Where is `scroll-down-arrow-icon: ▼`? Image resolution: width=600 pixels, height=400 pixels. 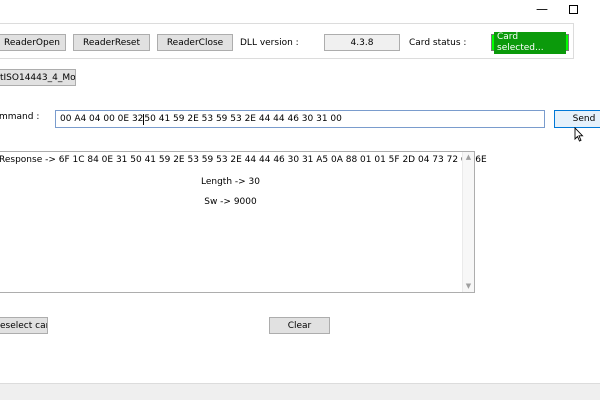
scroll-down-arrow-icon: ▼ is located at coordinates (468, 286).